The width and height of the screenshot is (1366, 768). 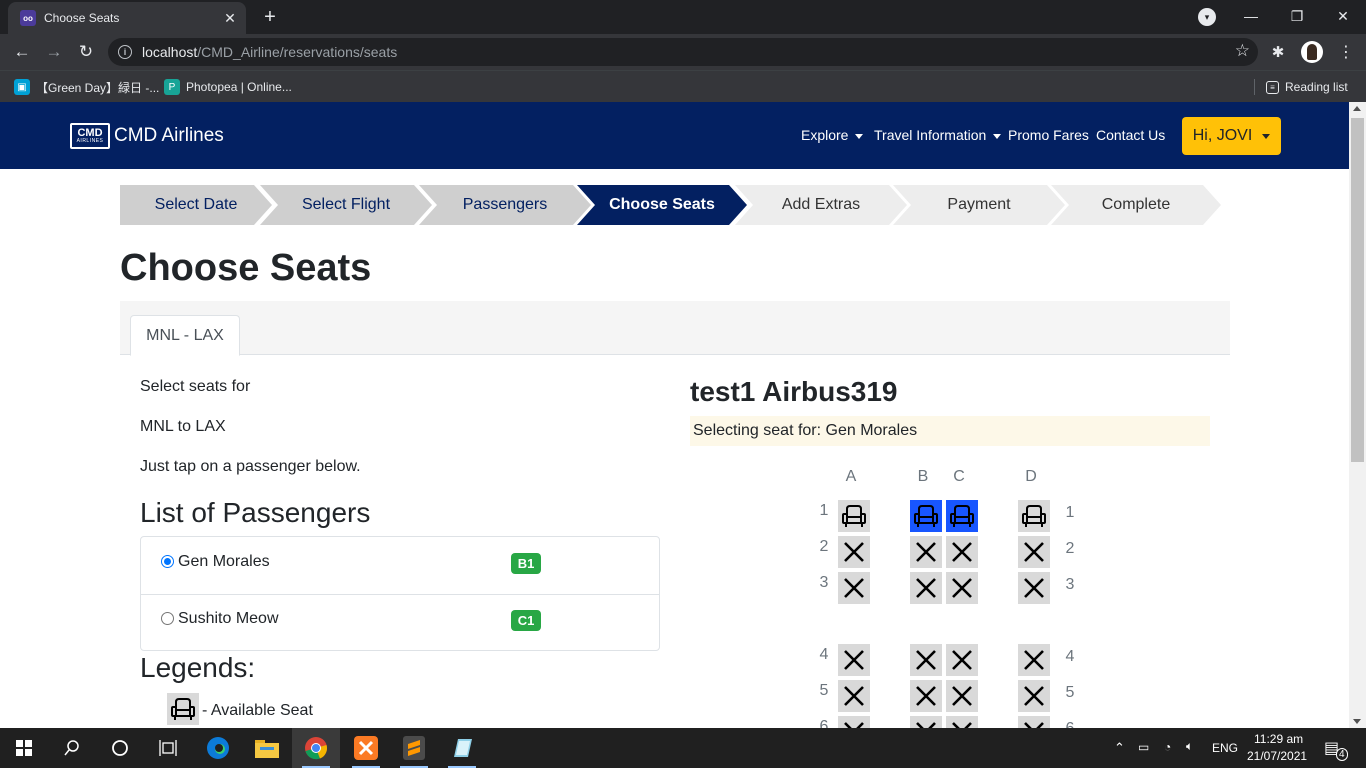 What do you see at coordinates (959, 476) in the screenshot?
I see `column-header-c: C` at bounding box center [959, 476].